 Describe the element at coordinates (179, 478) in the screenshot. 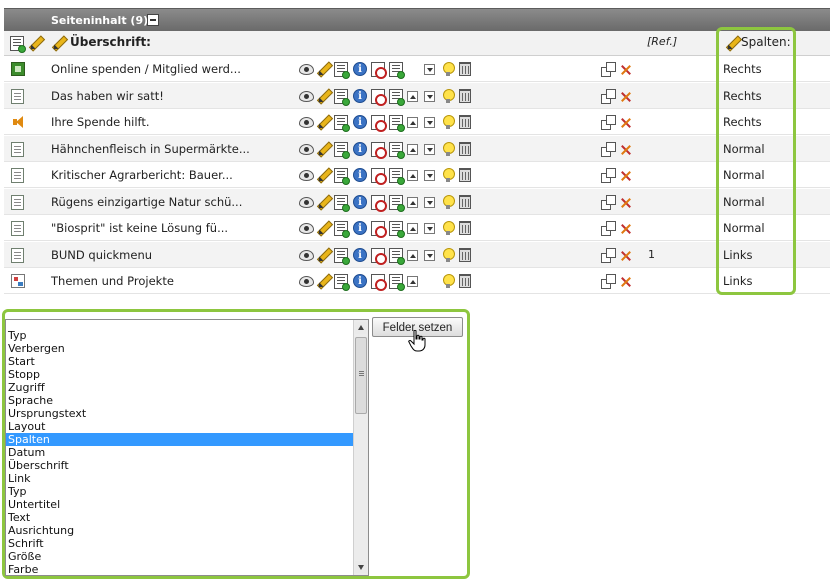

I see `list-item: Link` at that location.